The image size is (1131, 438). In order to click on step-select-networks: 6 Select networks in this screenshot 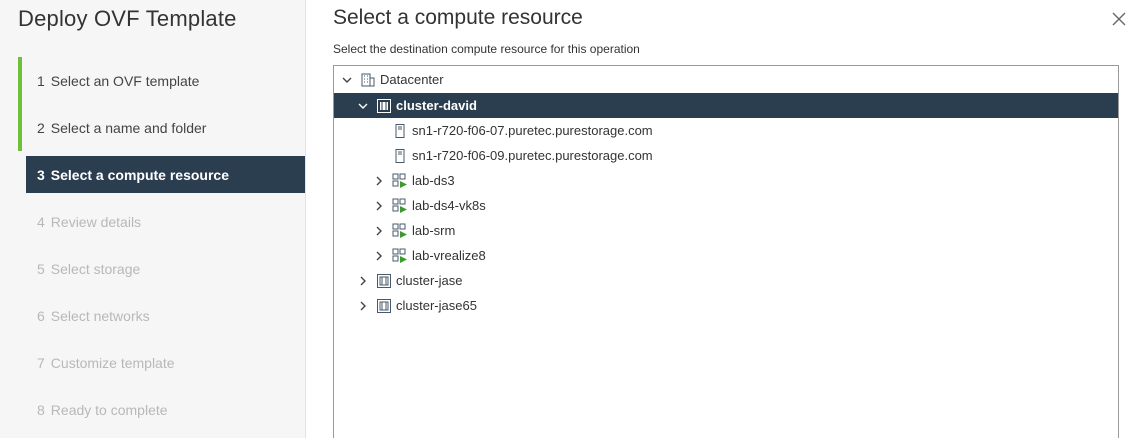, I will do `click(162, 315)`.